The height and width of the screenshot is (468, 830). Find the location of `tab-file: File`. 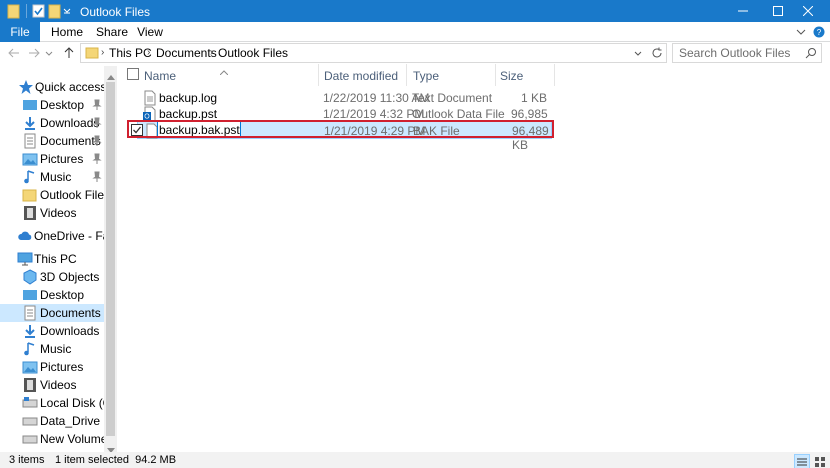

tab-file: File is located at coordinates (20, 32).